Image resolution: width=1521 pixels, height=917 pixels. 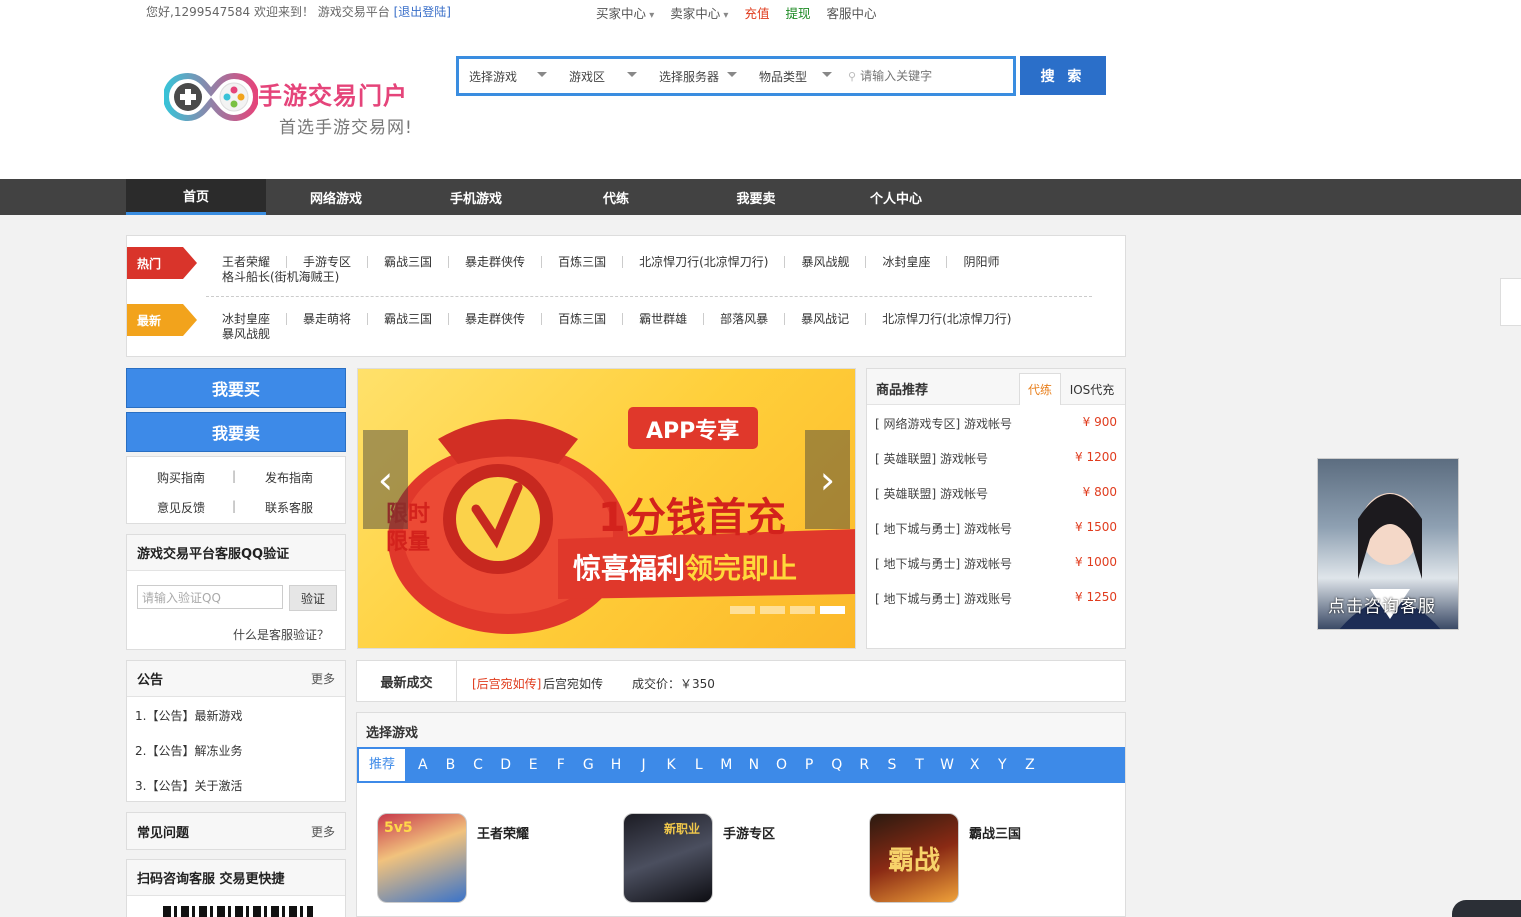 What do you see at coordinates (1040, 389) in the screenshot?
I see `tab-boosting: 代练` at bounding box center [1040, 389].